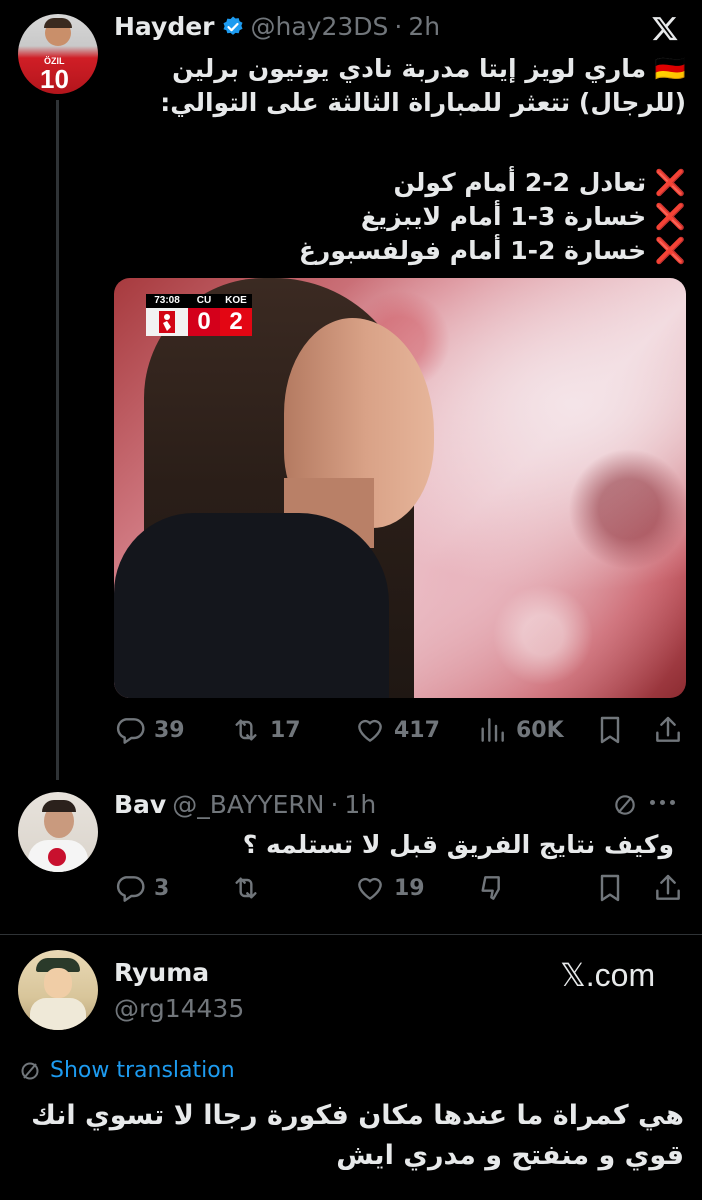  Describe the element at coordinates (248, 804) in the screenshot. I see `reply-author-handle: @_BAYYERN` at that location.